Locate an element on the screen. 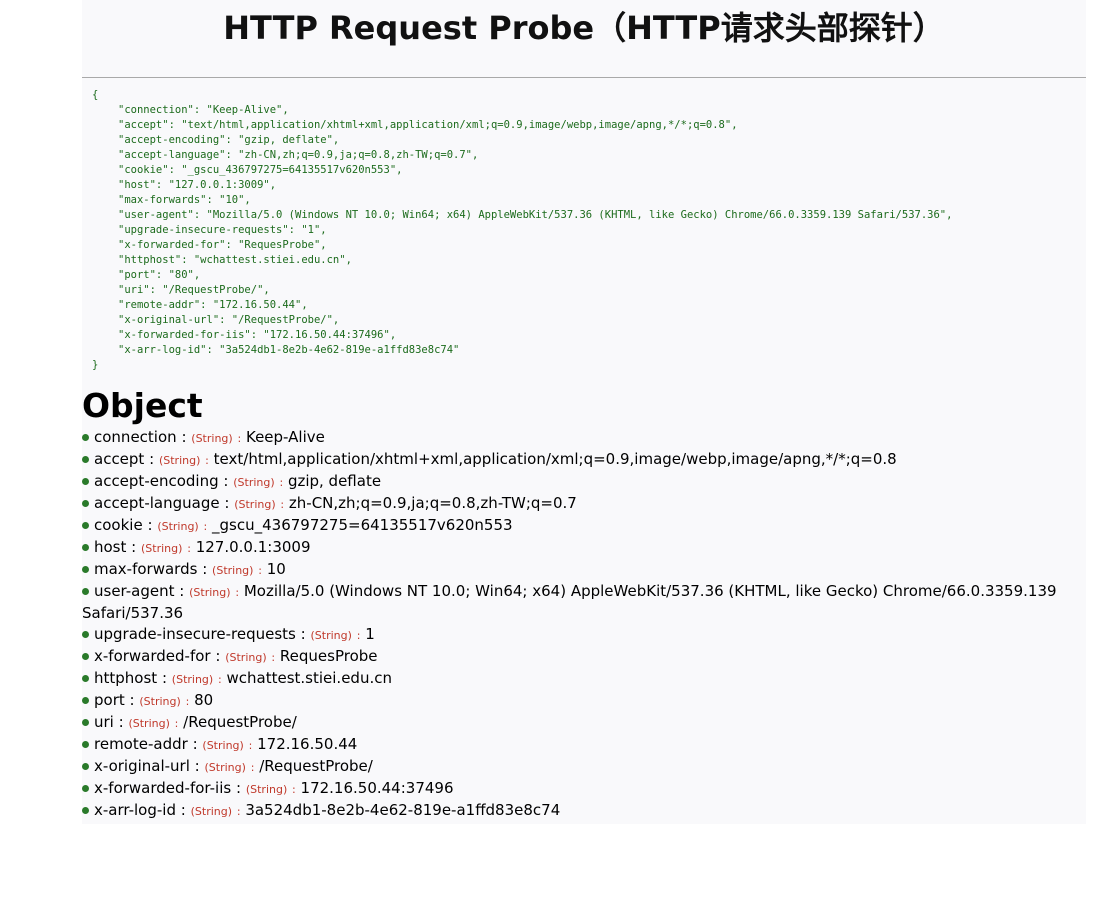 Image resolution: width=1120 pixels, height=915 pixels. property-value: _gscu_436797275=64135517v620n553 is located at coordinates (362, 525).